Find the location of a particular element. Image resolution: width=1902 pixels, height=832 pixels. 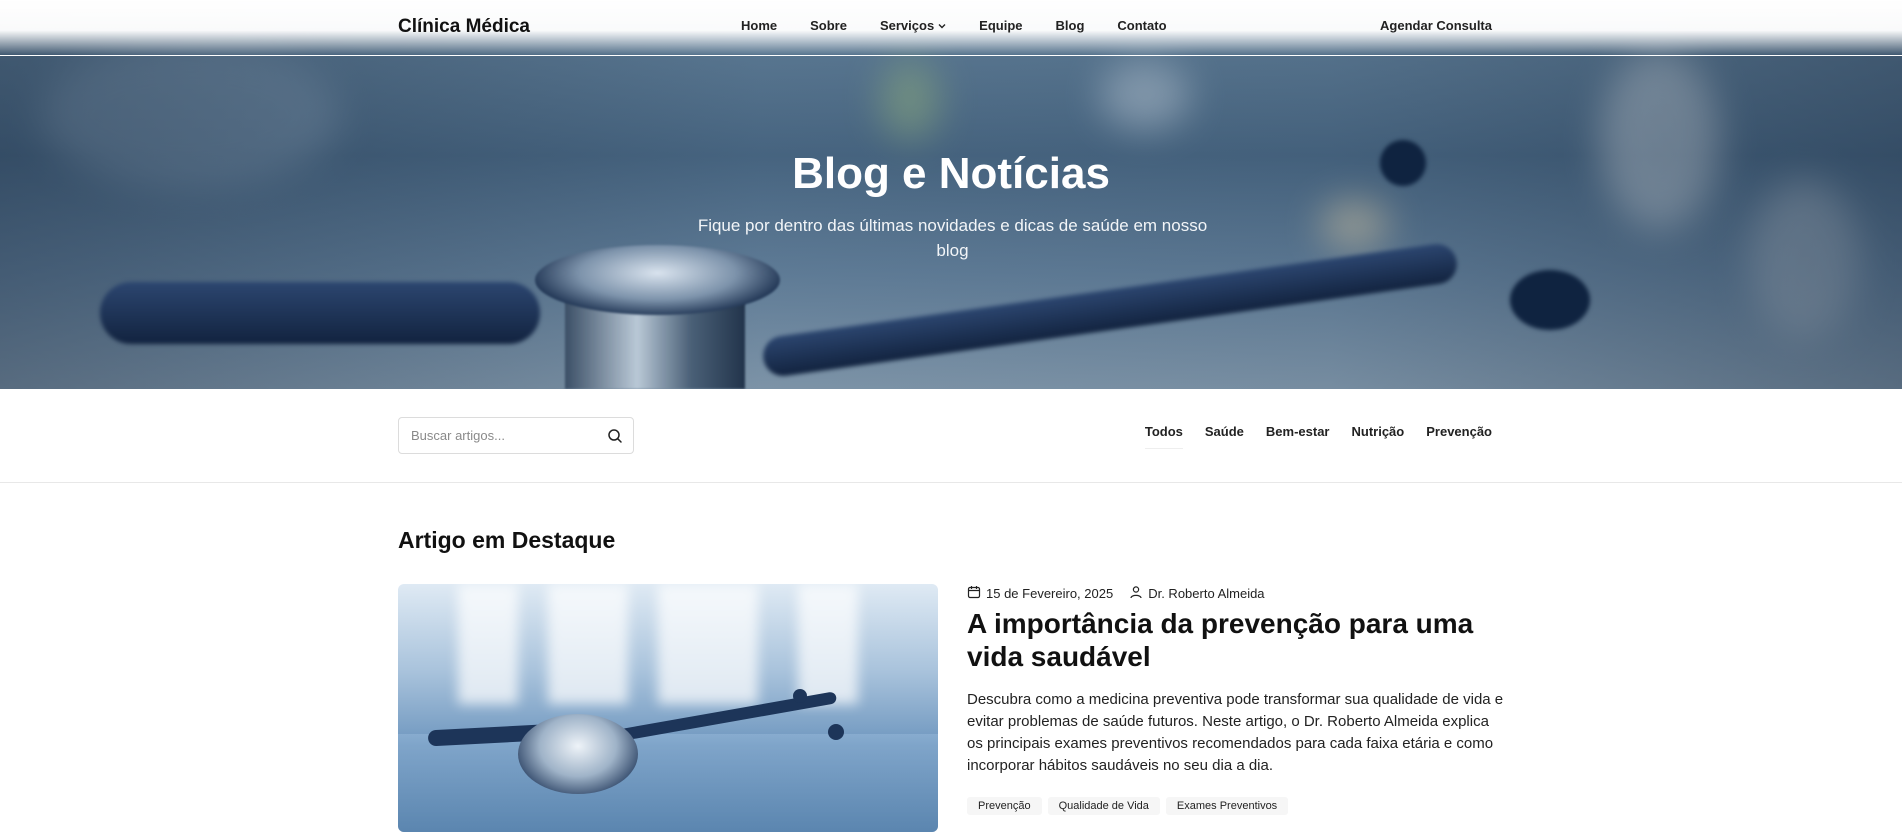

category-saude: Saúde is located at coordinates (1224, 436).